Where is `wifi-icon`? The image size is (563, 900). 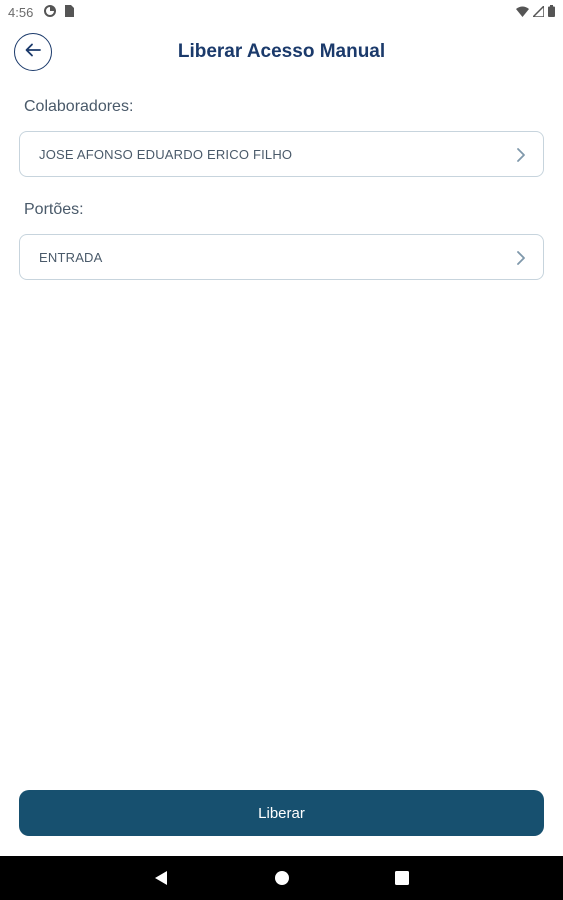 wifi-icon is located at coordinates (522, 11).